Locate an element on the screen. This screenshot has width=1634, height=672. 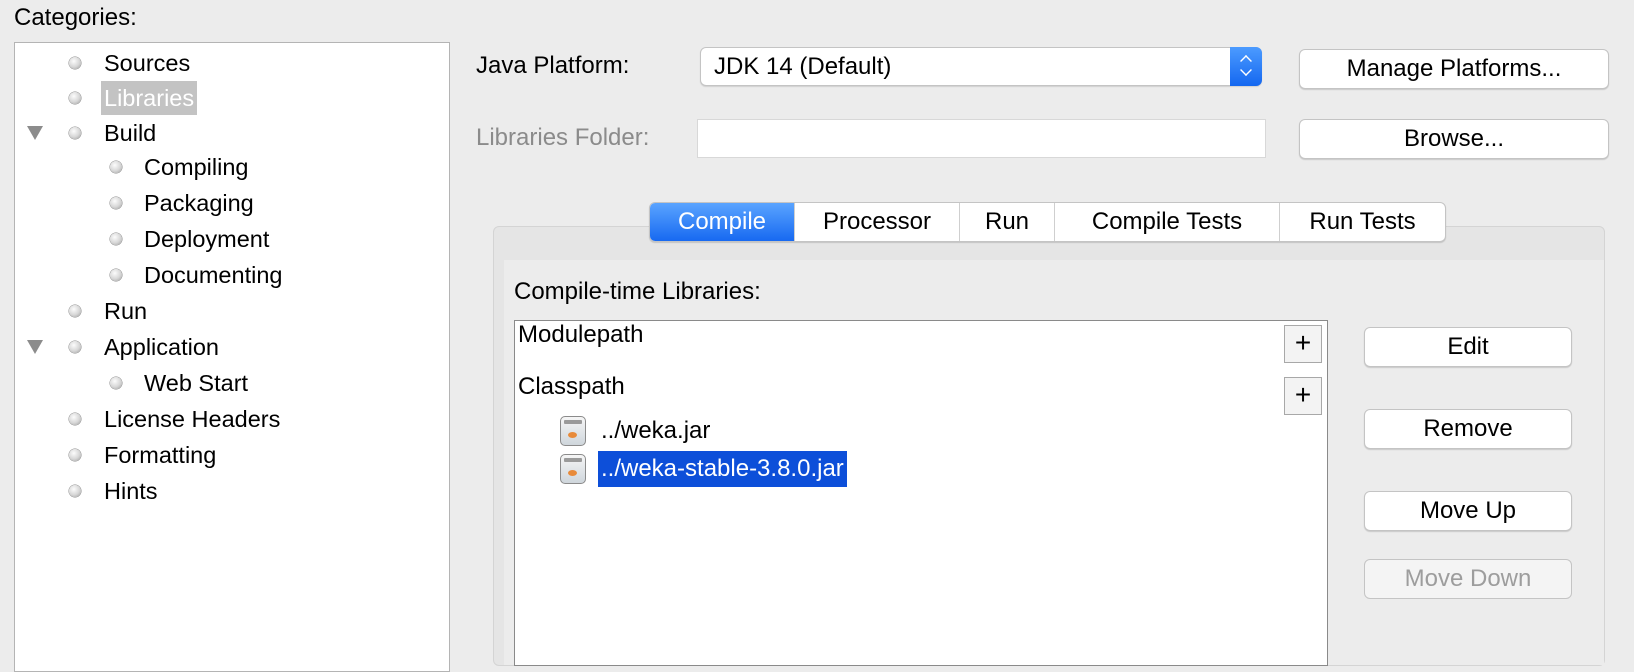
move-down-button: Move Down is located at coordinates (1468, 579).